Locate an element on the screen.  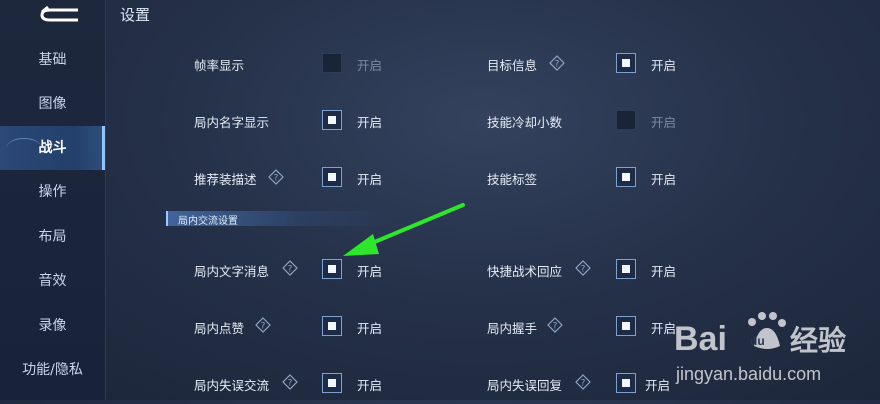
sidebar-item-replay: 录像 is located at coordinates (52, 326).